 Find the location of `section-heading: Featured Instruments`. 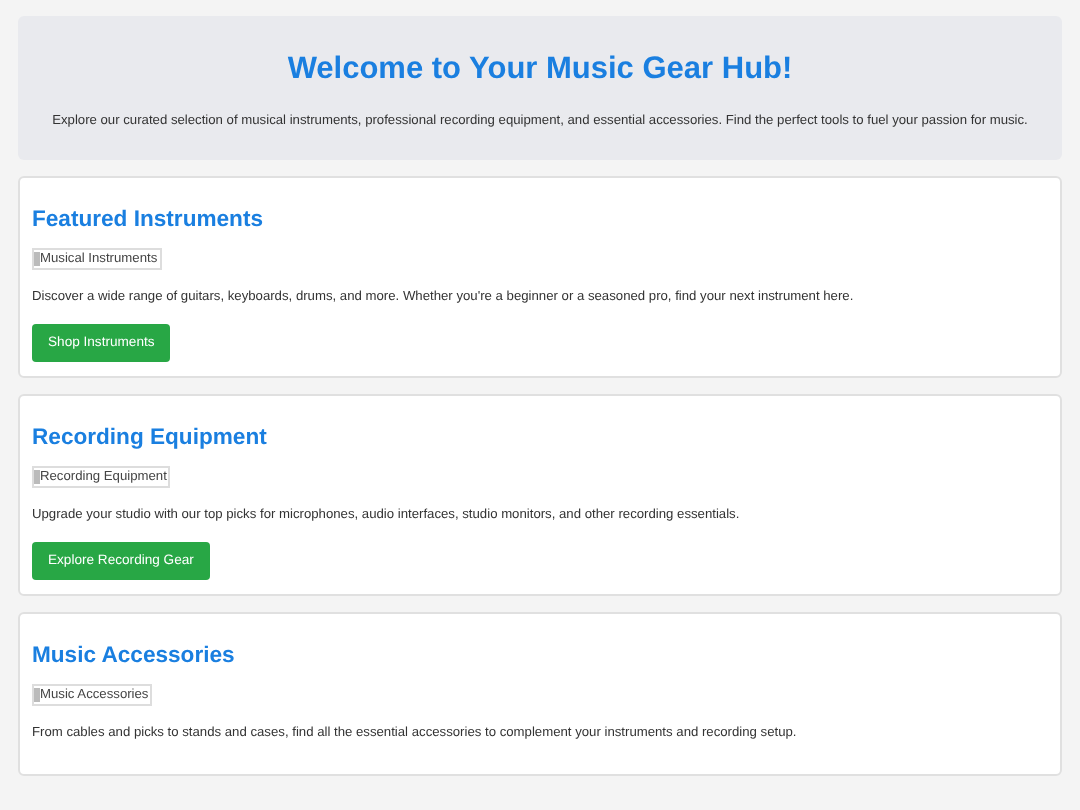

section-heading: Featured Instruments is located at coordinates (148, 220).